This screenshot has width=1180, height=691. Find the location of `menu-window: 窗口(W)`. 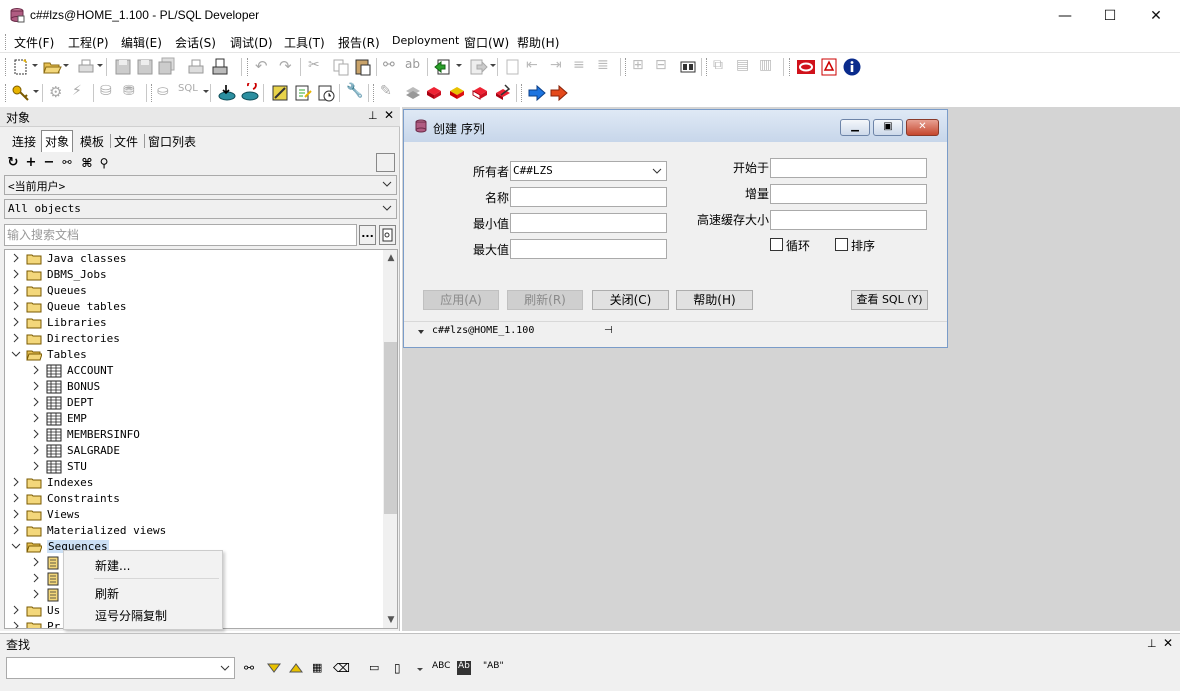

menu-window: 窗口(W) is located at coordinates (486, 42).